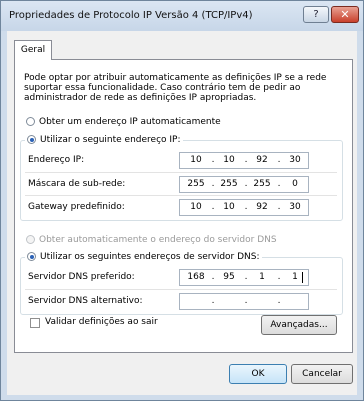 This screenshot has width=364, height=401. What do you see at coordinates (196, 160) in the screenshot?
I see `ip-address-octet-1: 10` at bounding box center [196, 160].